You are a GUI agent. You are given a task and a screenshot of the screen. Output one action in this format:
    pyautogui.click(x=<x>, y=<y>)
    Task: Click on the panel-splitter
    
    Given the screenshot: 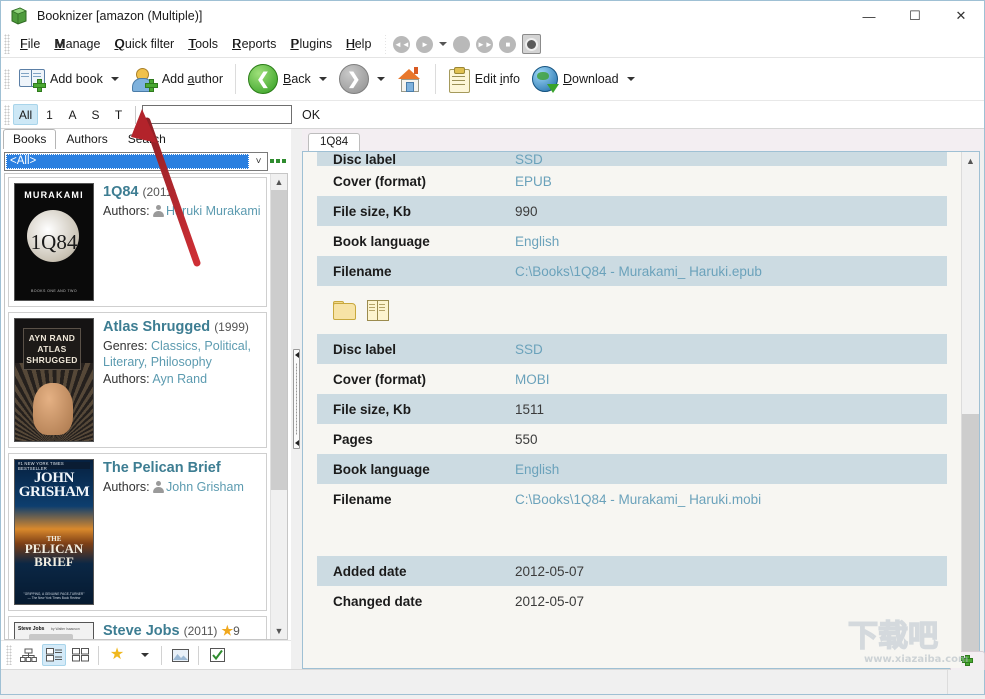 What is the action you would take?
    pyautogui.click(x=296, y=399)
    